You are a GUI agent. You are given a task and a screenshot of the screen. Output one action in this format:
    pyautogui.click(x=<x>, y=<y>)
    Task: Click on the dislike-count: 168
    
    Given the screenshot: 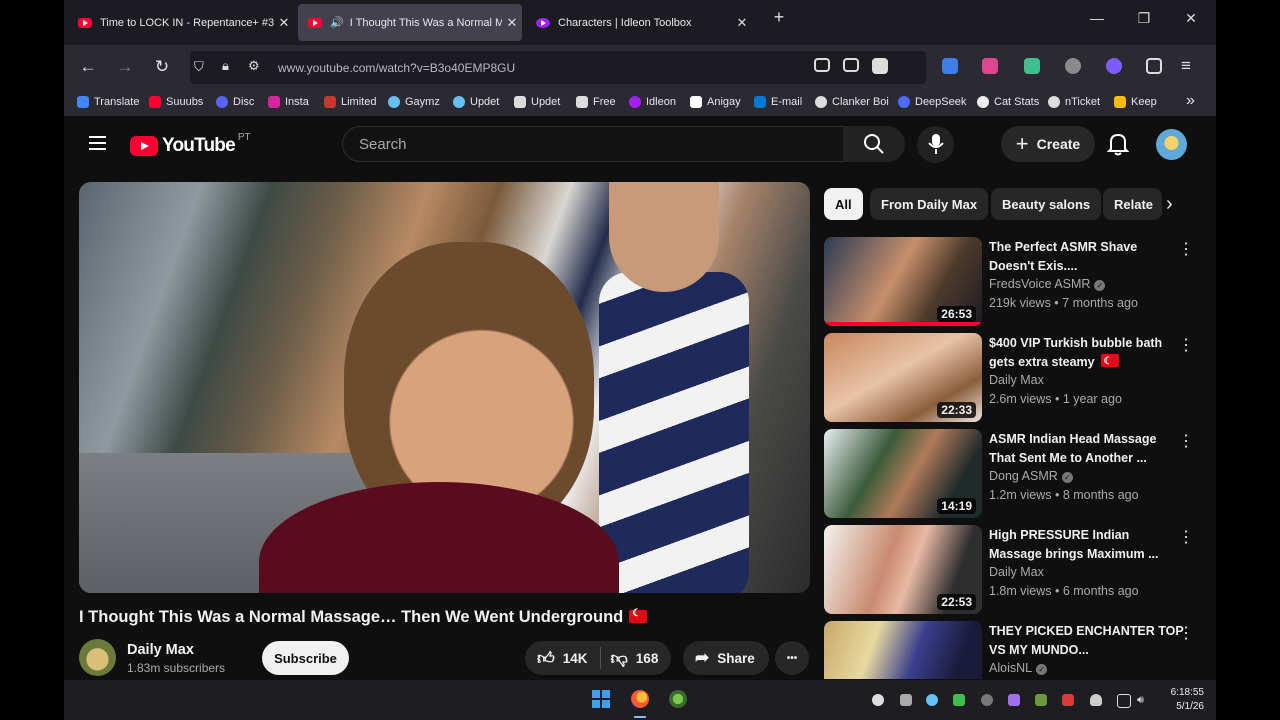 What is the action you would take?
    pyautogui.click(x=647, y=658)
    